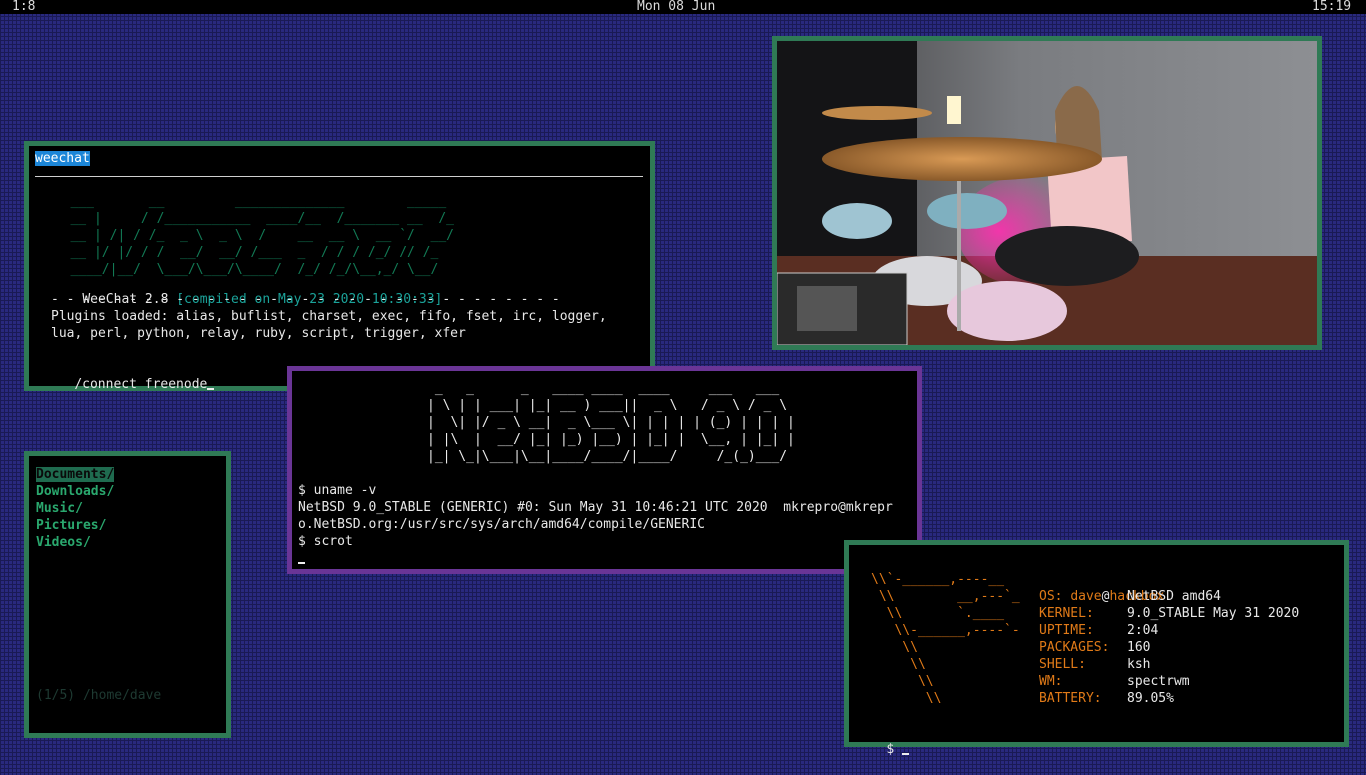 The width and height of the screenshot is (1366, 775). What do you see at coordinates (23, 7) in the screenshot?
I see `workspace-indicator: 1:8` at bounding box center [23, 7].